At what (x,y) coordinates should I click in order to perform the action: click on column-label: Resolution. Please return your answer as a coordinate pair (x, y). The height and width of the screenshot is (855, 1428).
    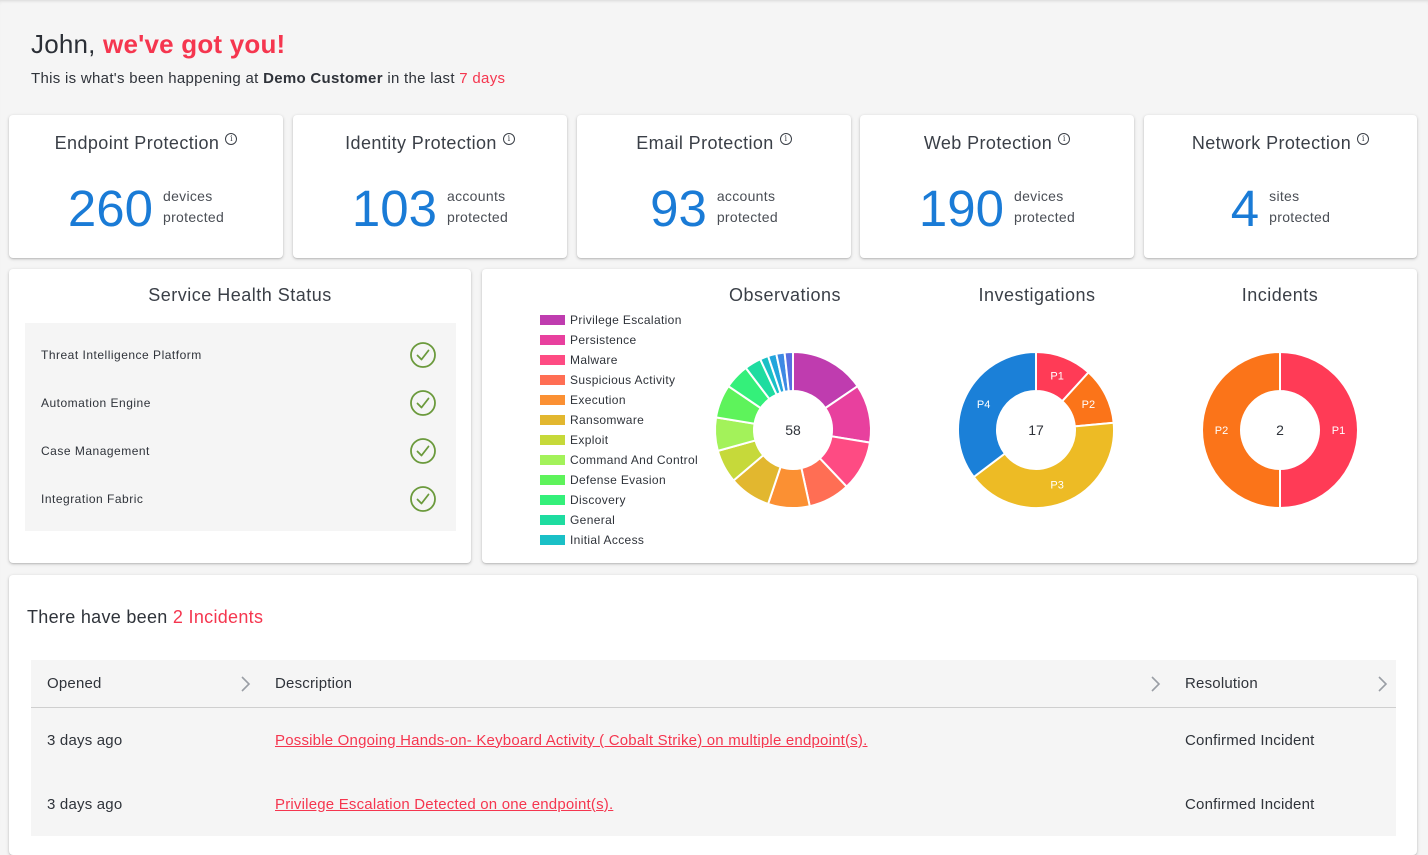
    Looking at the image, I should click on (1221, 683).